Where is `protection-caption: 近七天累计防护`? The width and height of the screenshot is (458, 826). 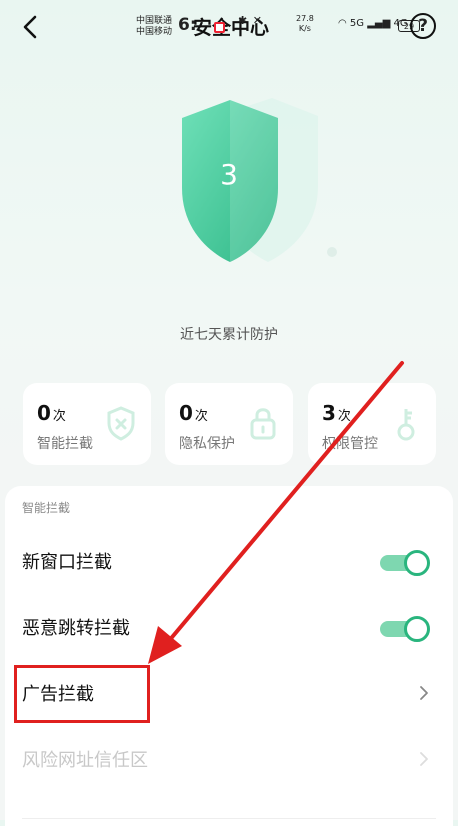 protection-caption: 近七天累计防护 is located at coordinates (229, 335).